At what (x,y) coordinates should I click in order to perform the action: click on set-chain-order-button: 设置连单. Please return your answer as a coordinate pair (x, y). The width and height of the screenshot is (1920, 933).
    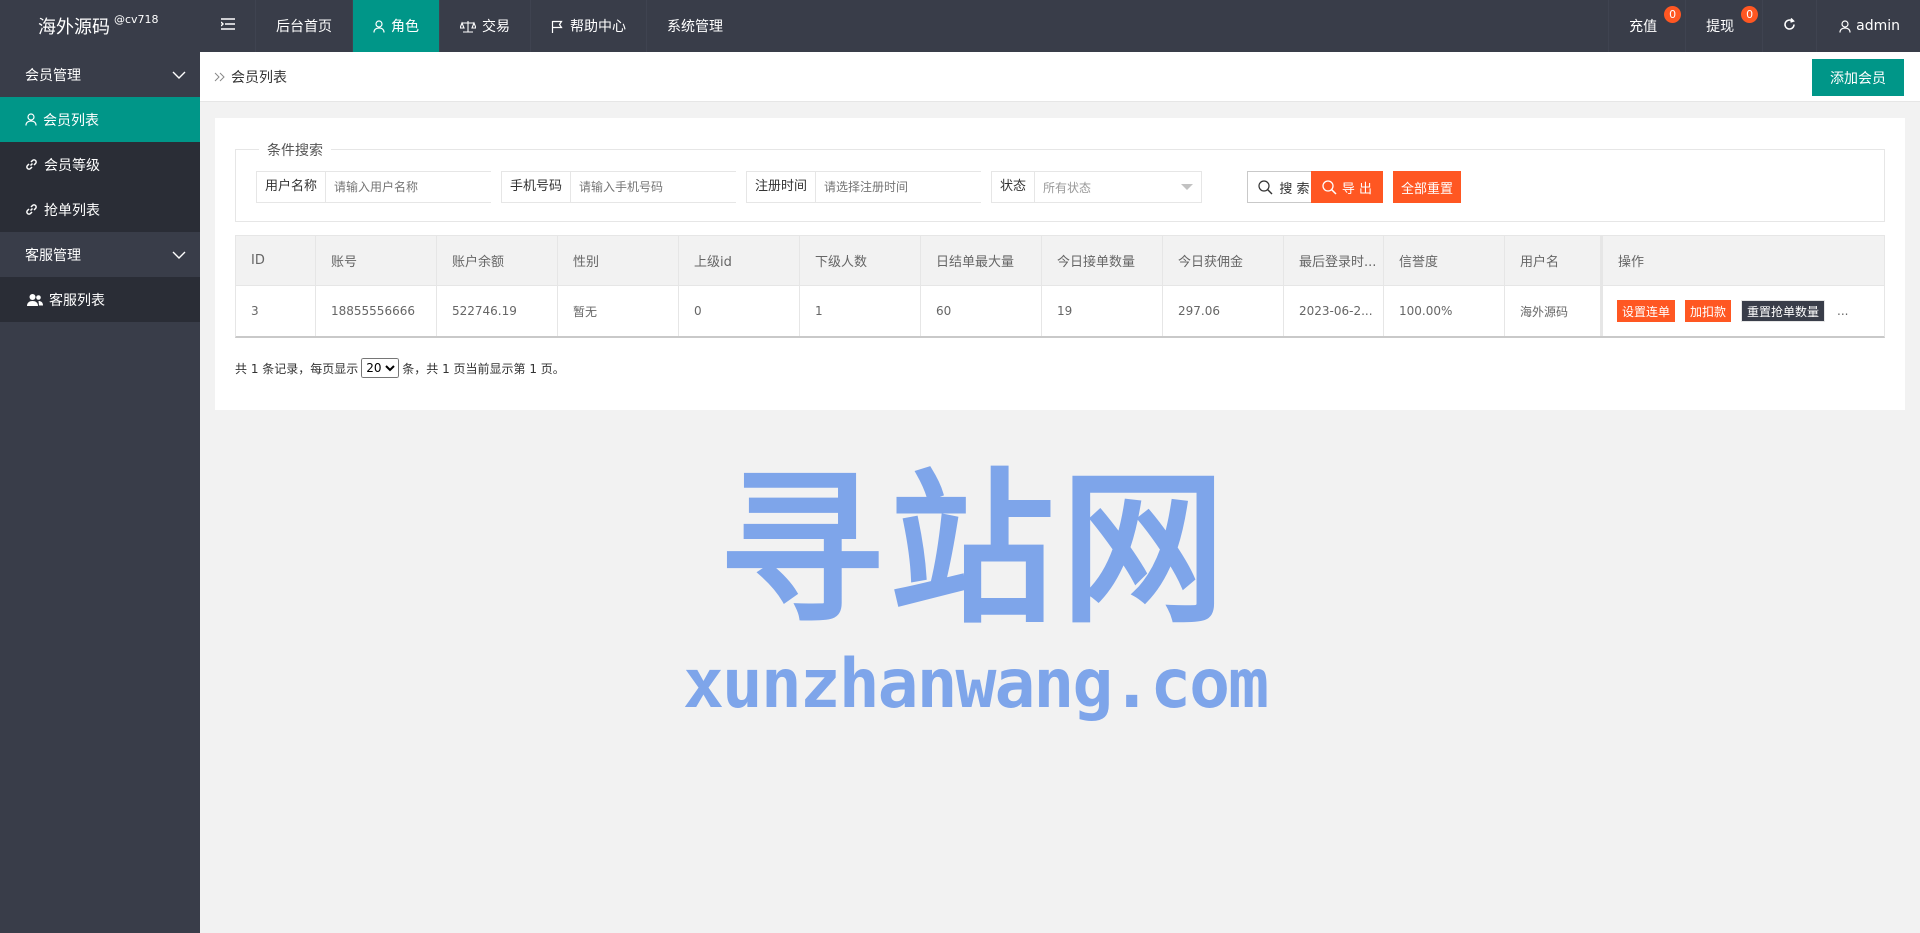
    Looking at the image, I should click on (1646, 311).